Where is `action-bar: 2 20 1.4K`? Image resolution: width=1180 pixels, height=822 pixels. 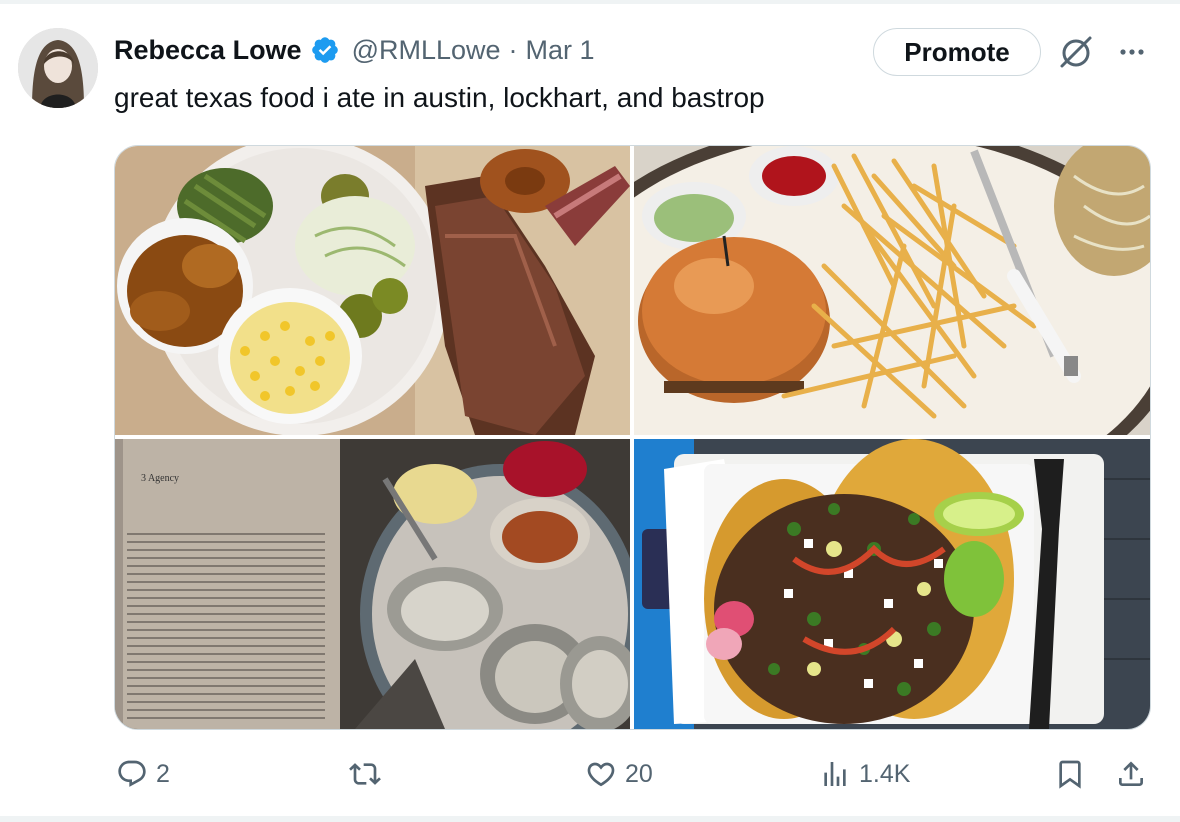
action-bar: 2 20 1.4K is located at coordinates (590, 774).